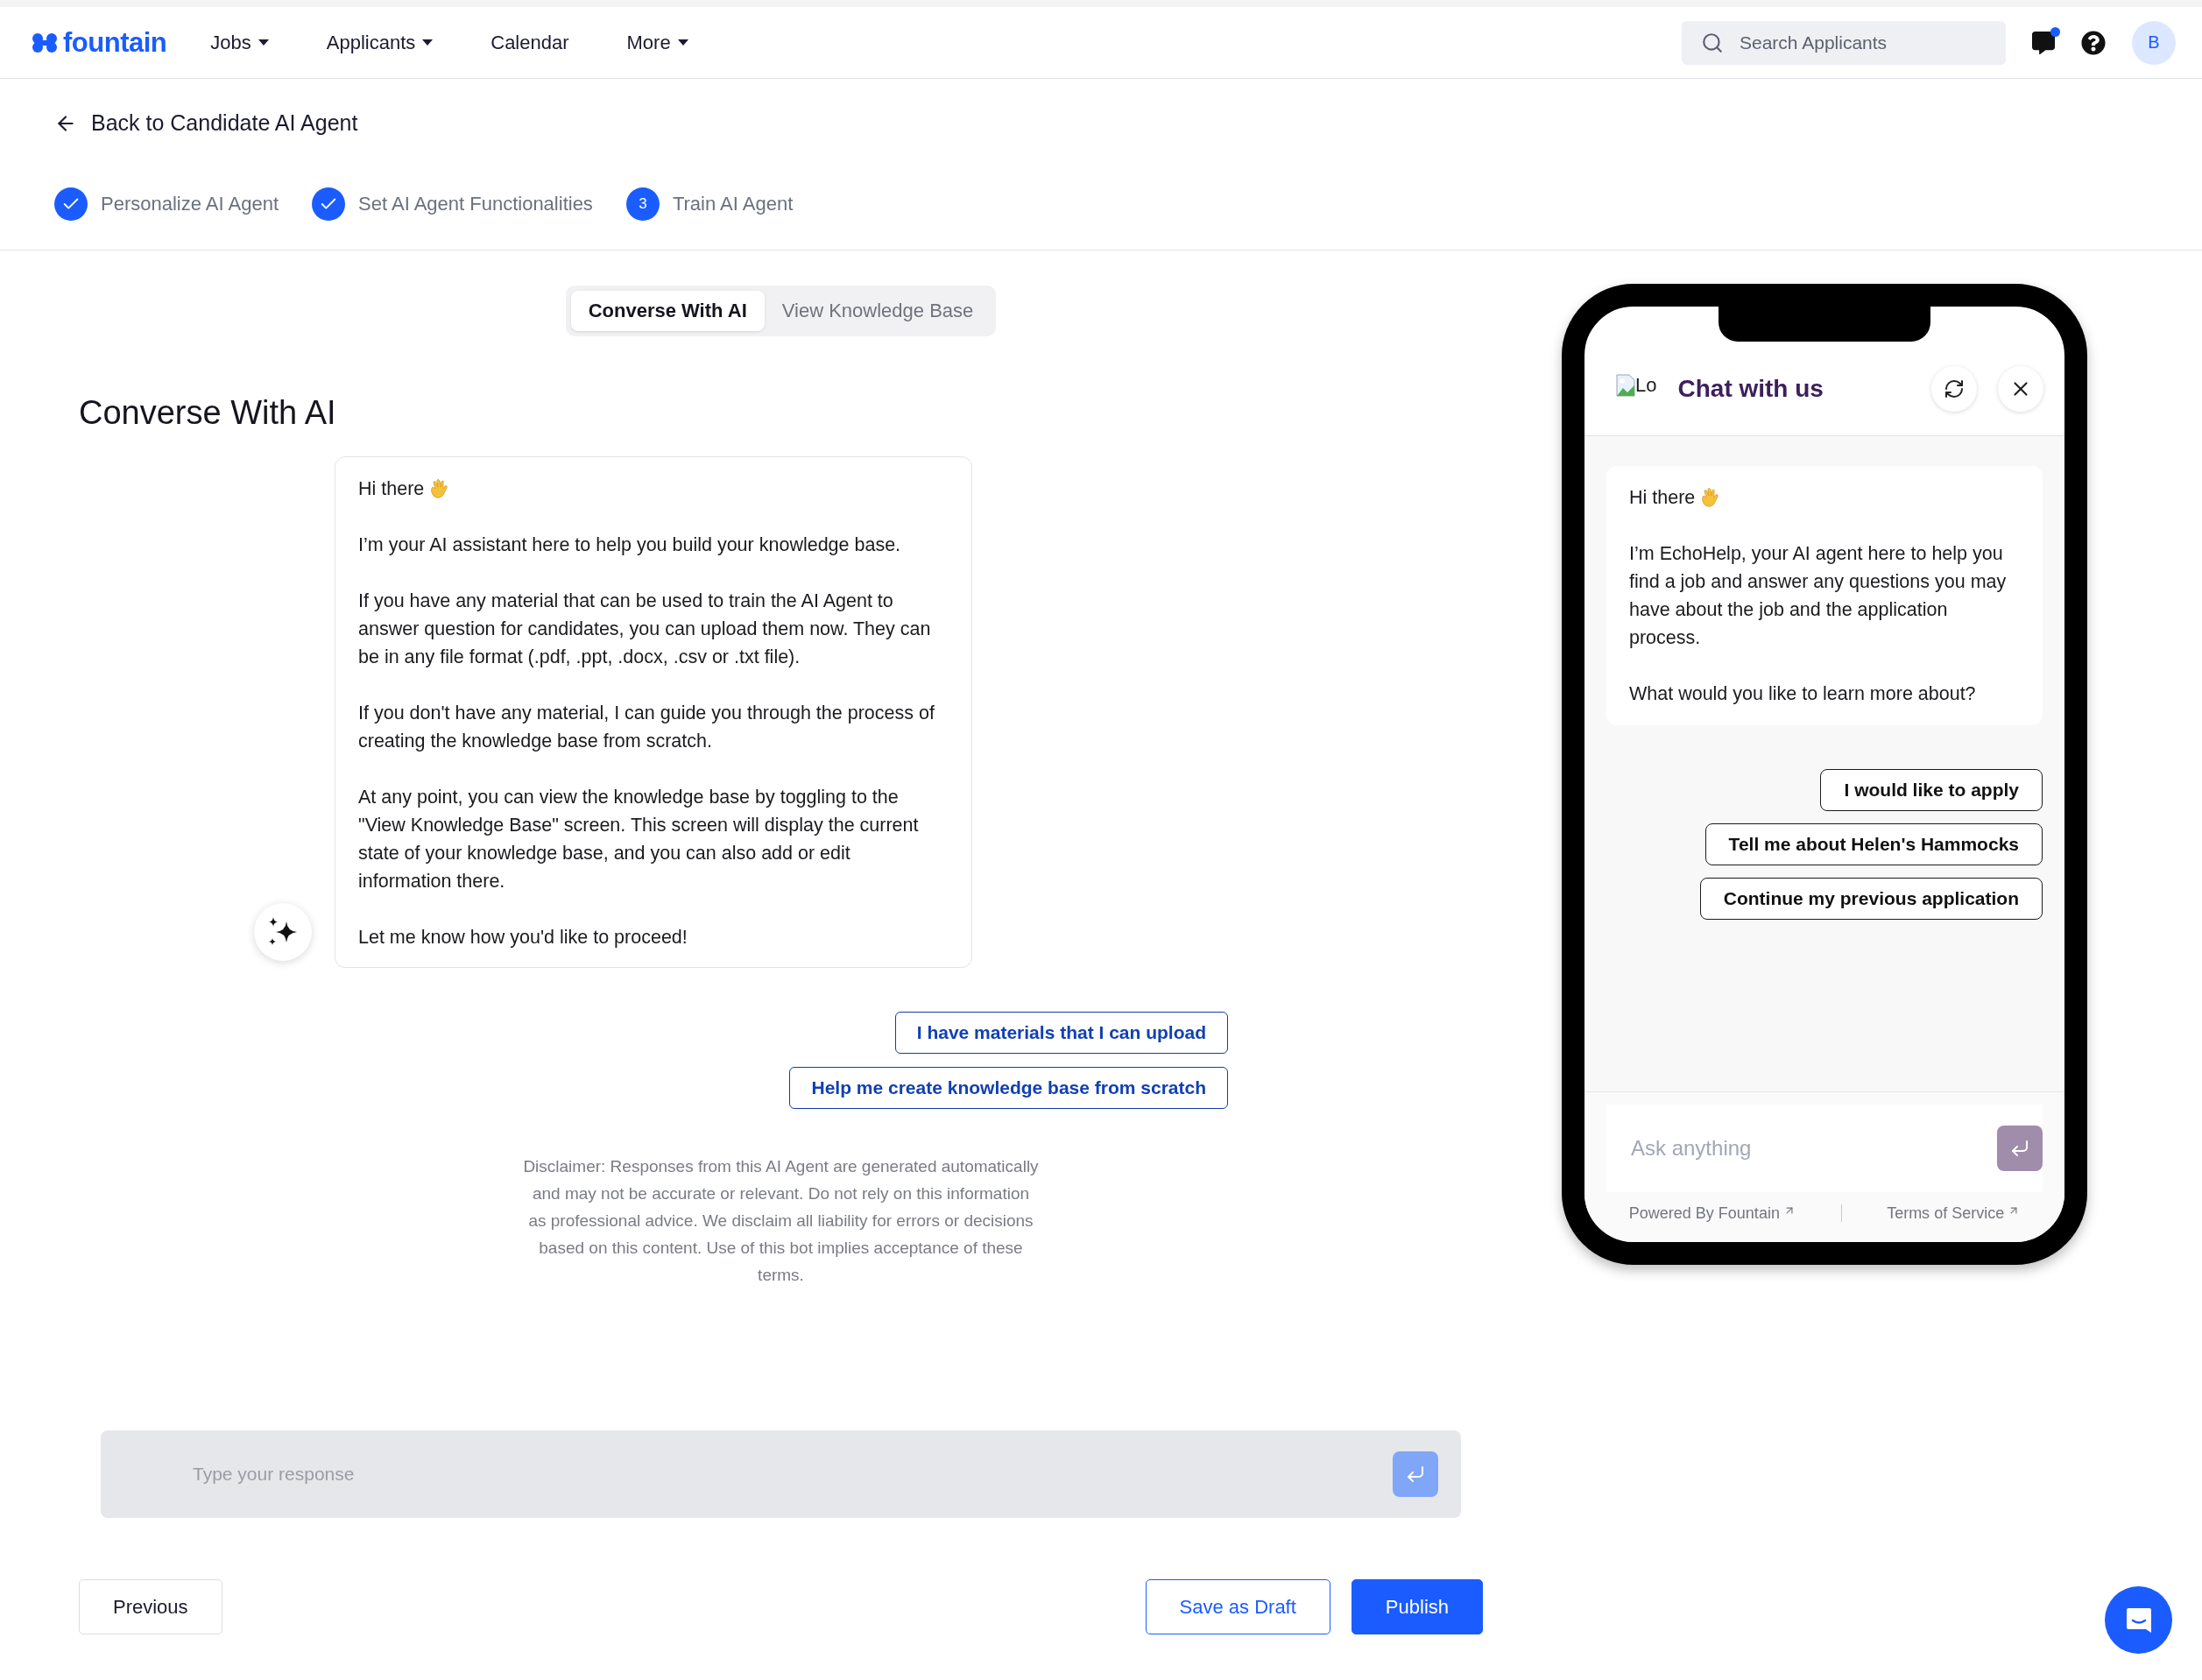 The width and height of the screenshot is (2202, 1680). What do you see at coordinates (2020, 1148) in the screenshot?
I see `send-button` at bounding box center [2020, 1148].